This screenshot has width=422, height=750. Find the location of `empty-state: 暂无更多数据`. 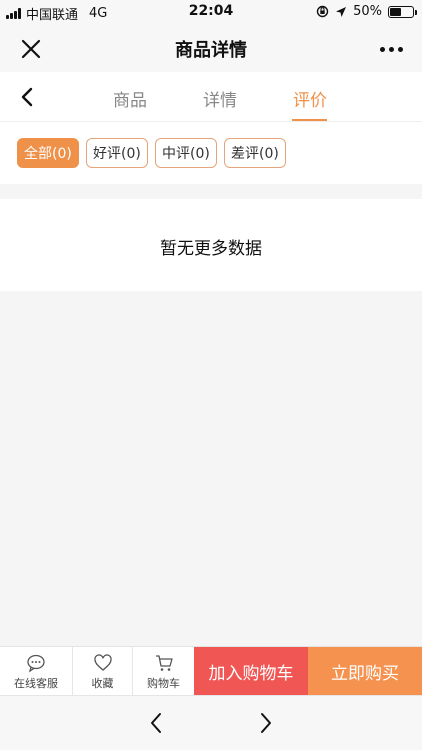

empty-state: 暂无更多数据 is located at coordinates (211, 245).